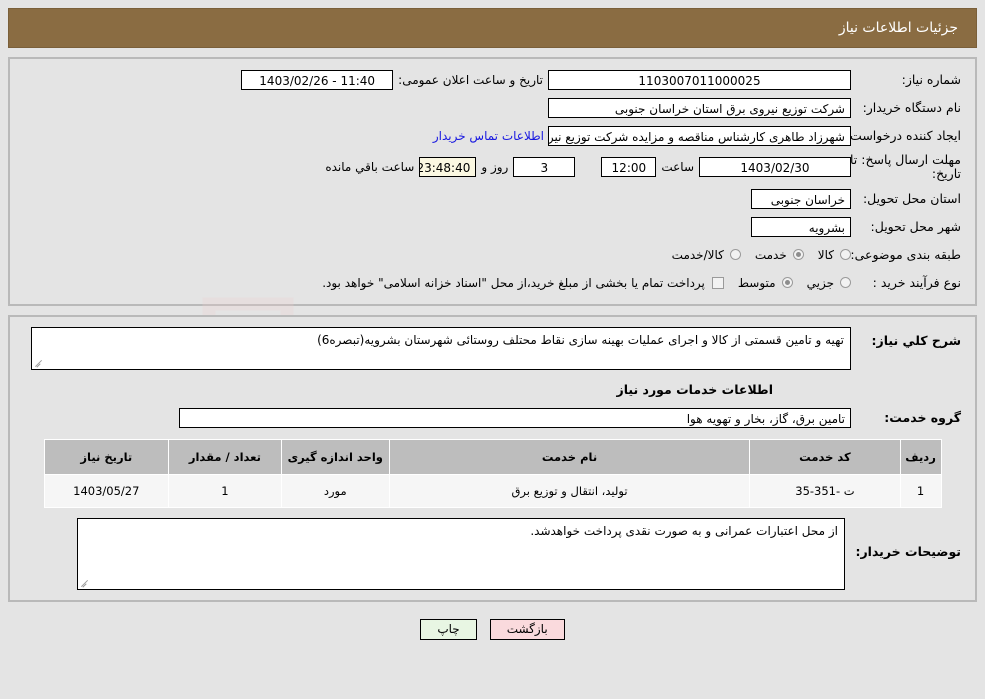 The height and width of the screenshot is (699, 985). Describe the element at coordinates (920, 456) in the screenshot. I see `column-header-radif: ردیف` at that location.